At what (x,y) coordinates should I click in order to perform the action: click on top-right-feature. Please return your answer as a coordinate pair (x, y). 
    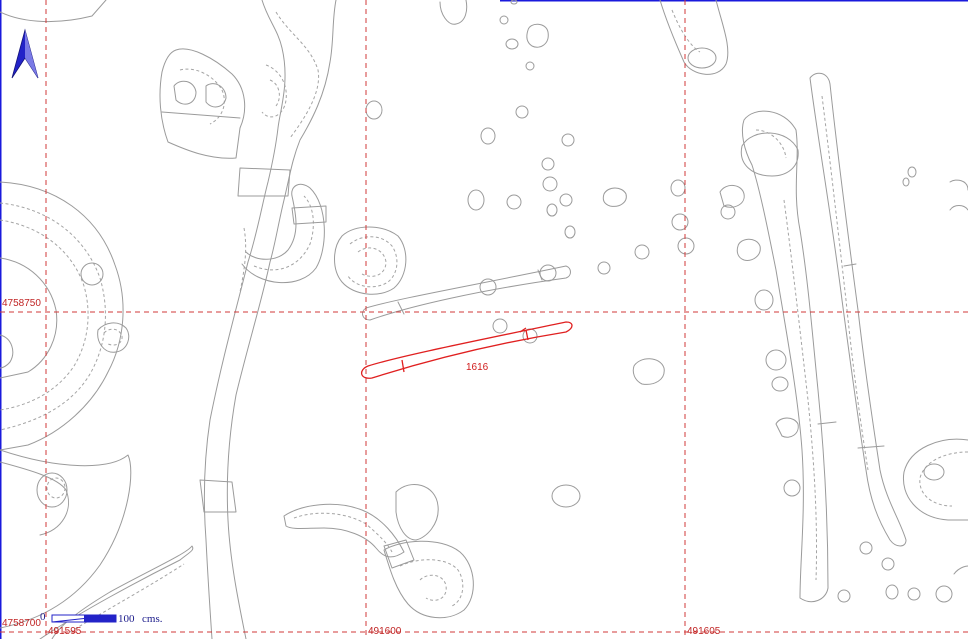
    Looking at the image, I should click on (694, 37).